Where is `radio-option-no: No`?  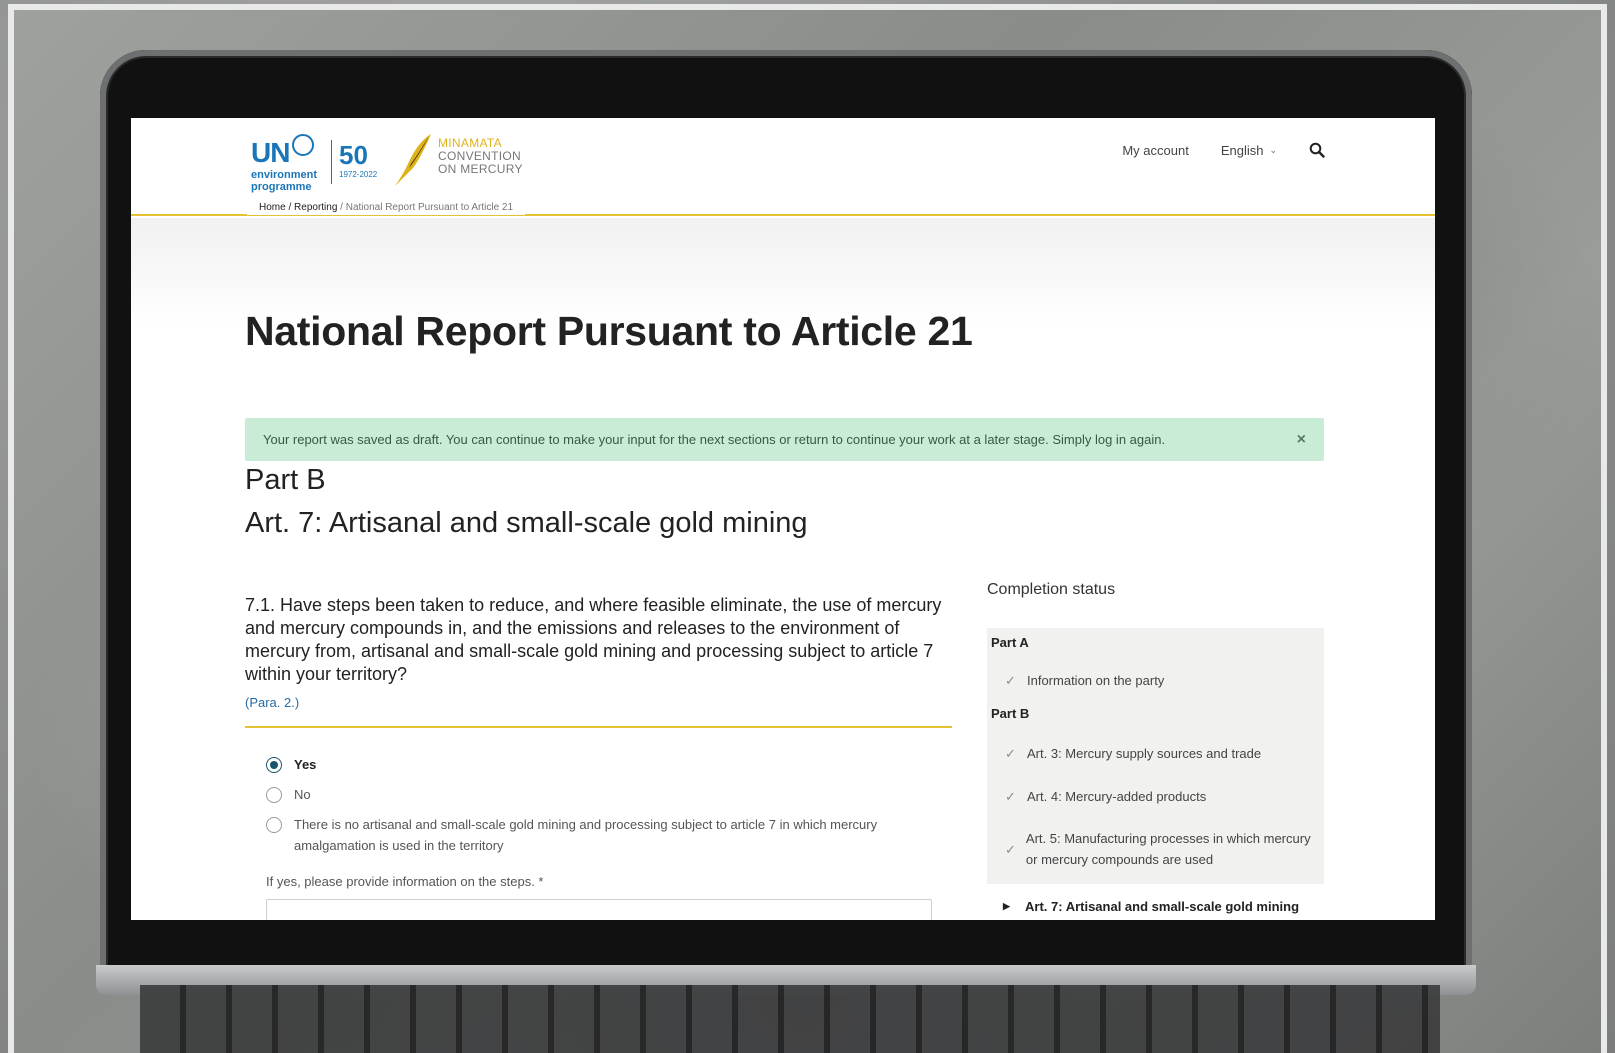 radio-option-no: No is located at coordinates (606, 794).